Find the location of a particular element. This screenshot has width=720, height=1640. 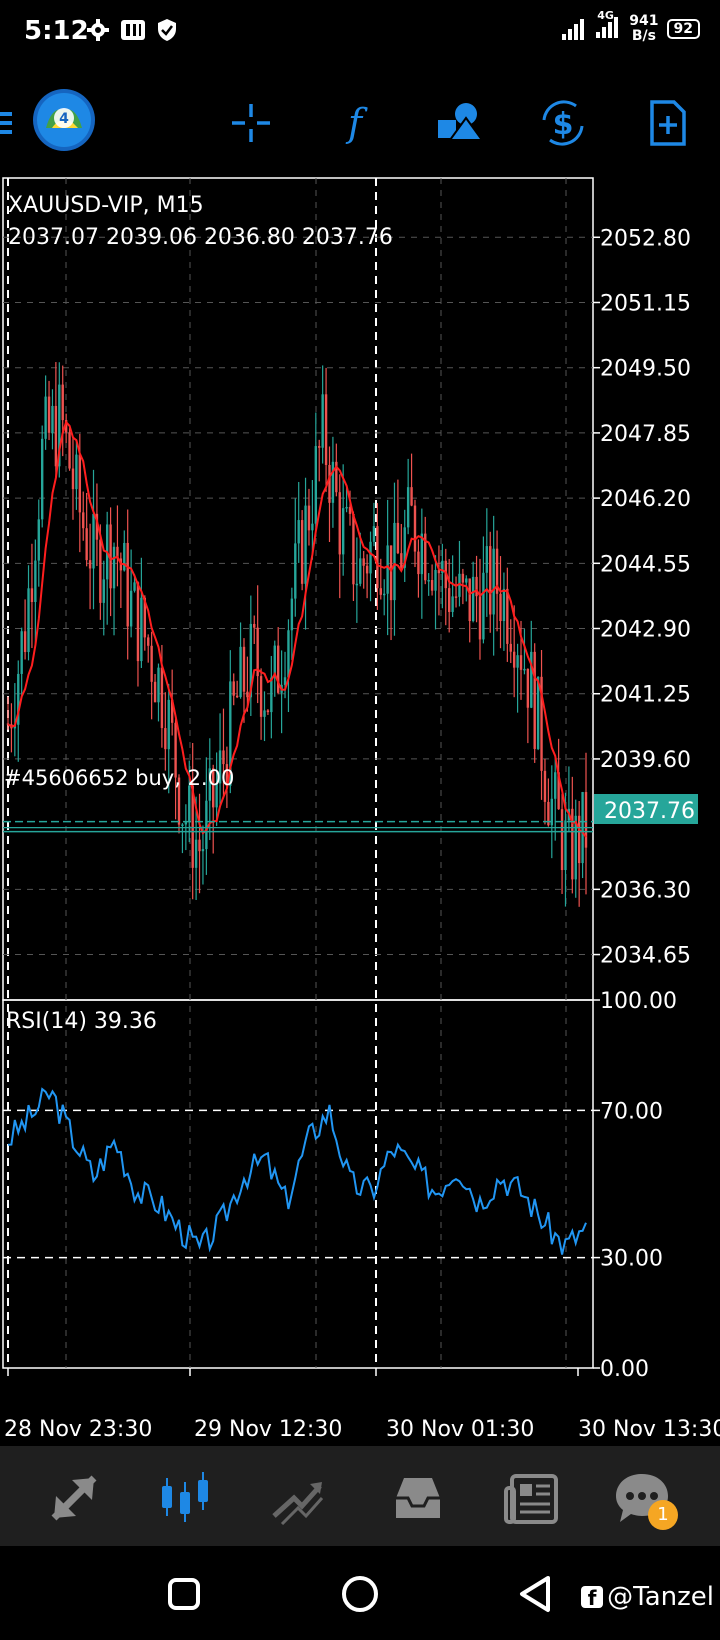

ohlc-label: 2037.07 2039.06 2036.80 2037.76 is located at coordinates (200, 237).